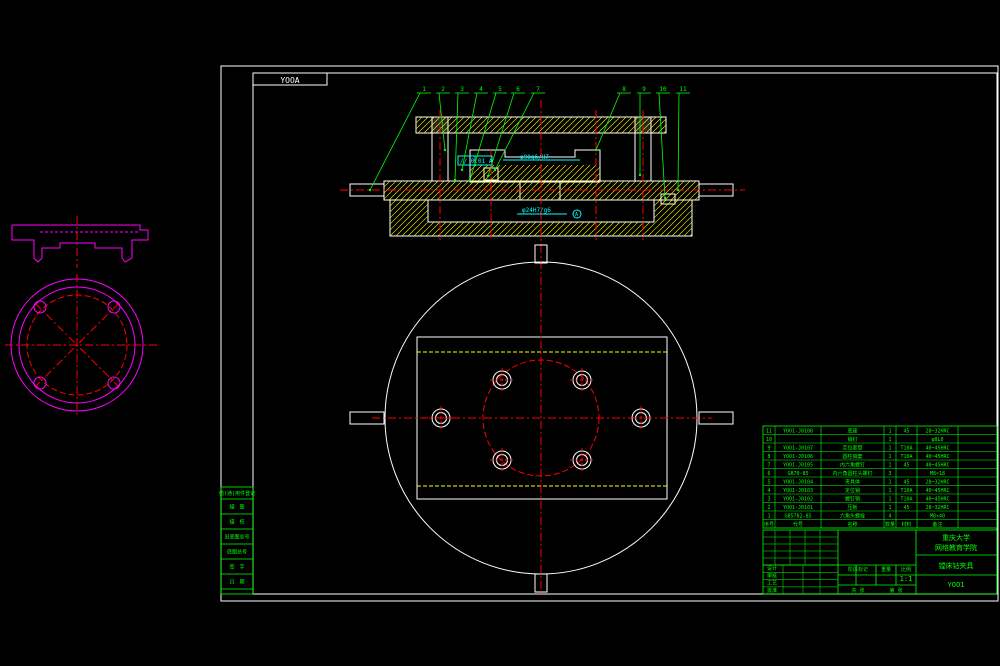 This screenshot has height=666, width=1000. Describe the element at coordinates (772, 590) in the screenshot. I see `title-row-label: 批准` at that location.